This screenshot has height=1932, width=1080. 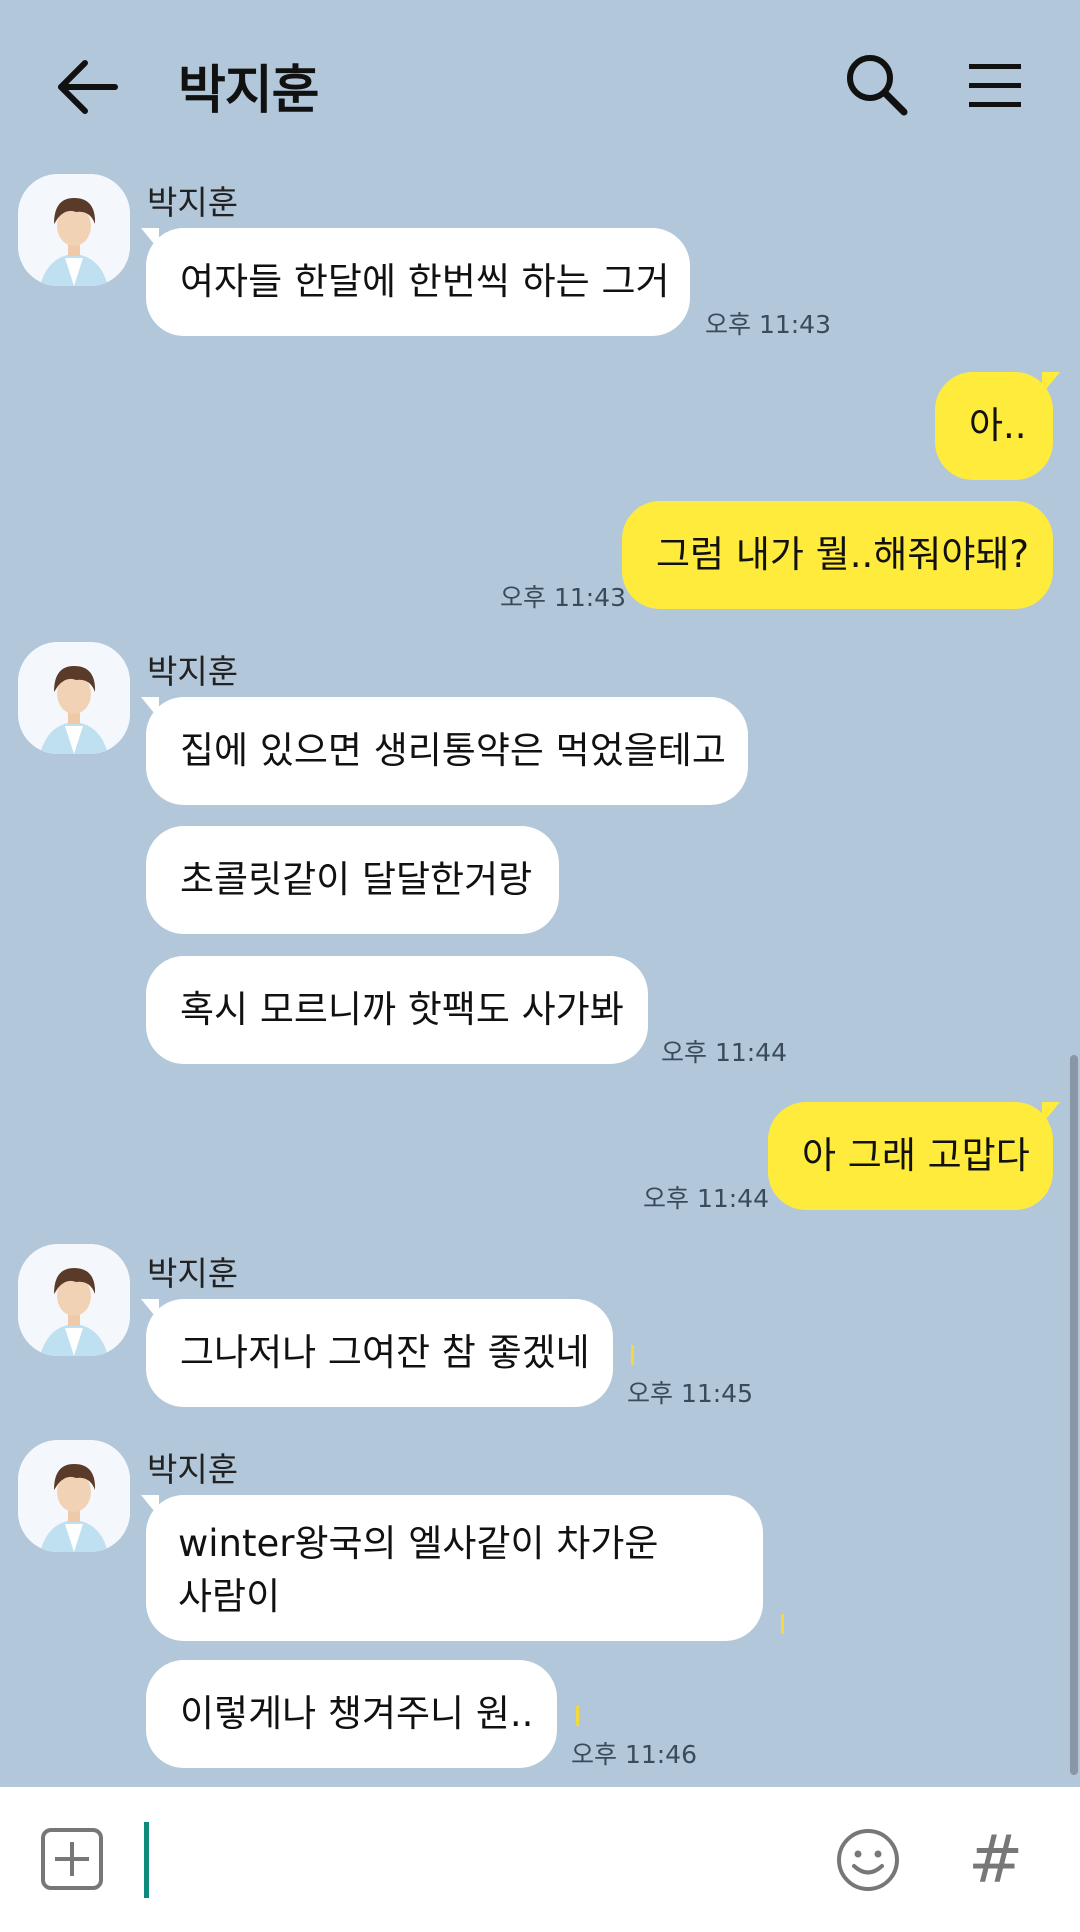 What do you see at coordinates (837, 555) in the screenshot?
I see `outgoing-message-bubble: 그럼 내가 뭘..해줘야돼?` at bounding box center [837, 555].